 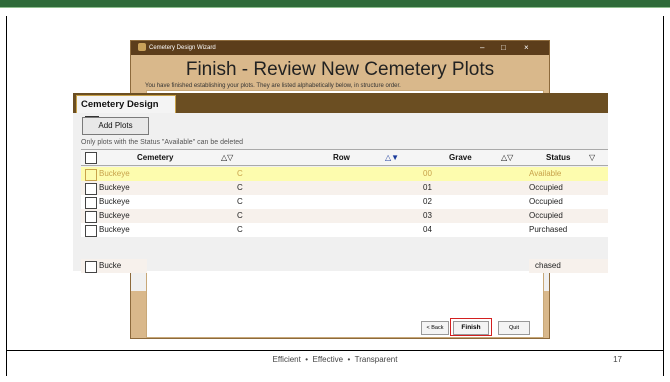 What do you see at coordinates (155, 157) in the screenshot?
I see `column-header-cemetery: Cemetery` at bounding box center [155, 157].